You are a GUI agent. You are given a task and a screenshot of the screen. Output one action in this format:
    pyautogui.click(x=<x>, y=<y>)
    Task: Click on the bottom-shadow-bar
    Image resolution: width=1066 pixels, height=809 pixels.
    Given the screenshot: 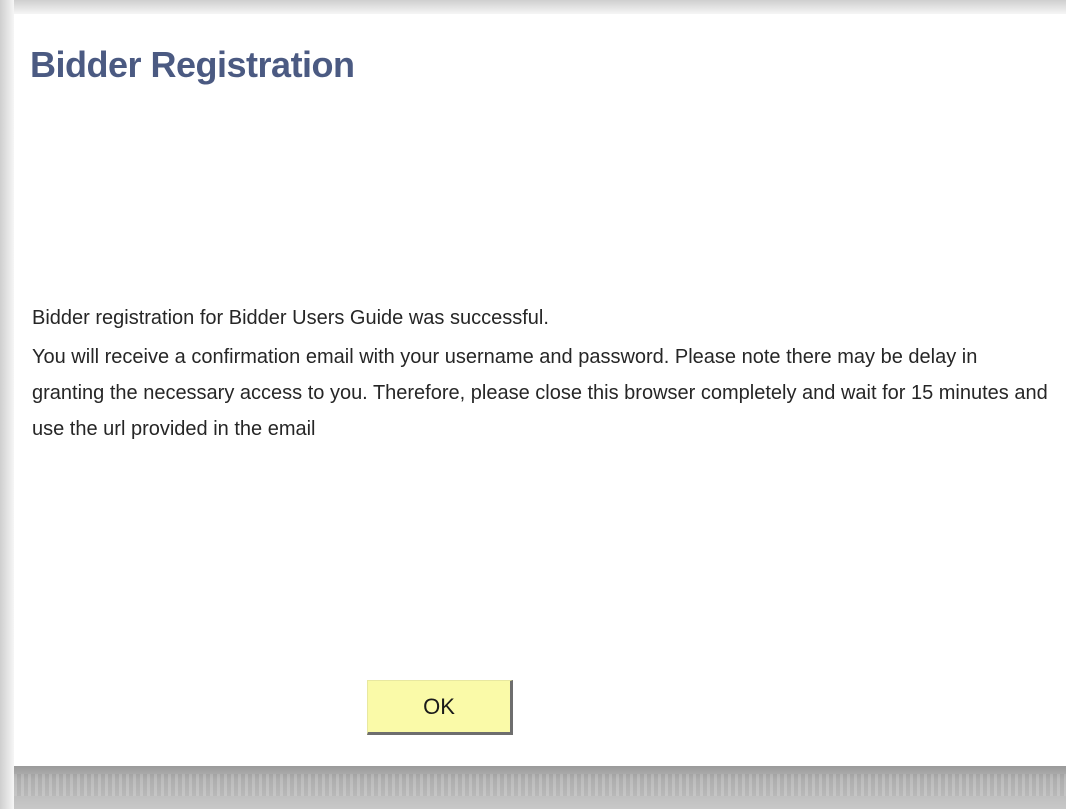 What is the action you would take?
    pyautogui.click(x=540, y=787)
    